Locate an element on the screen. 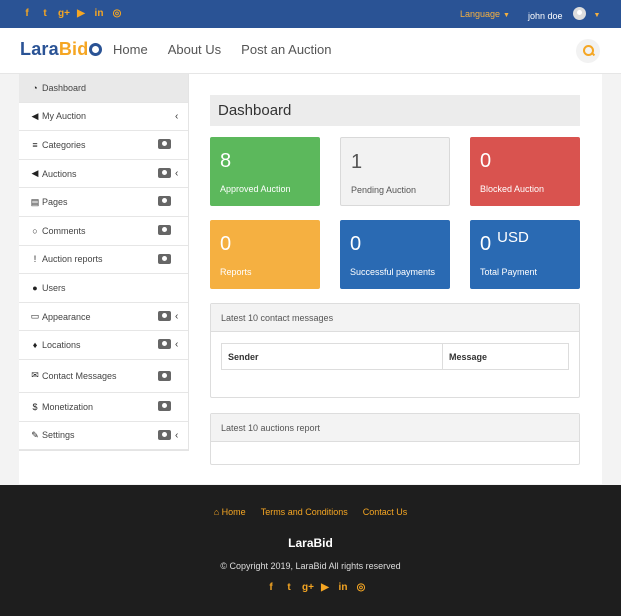 The image size is (621, 616). caret-down-icon: ▼ is located at coordinates (597, 15).